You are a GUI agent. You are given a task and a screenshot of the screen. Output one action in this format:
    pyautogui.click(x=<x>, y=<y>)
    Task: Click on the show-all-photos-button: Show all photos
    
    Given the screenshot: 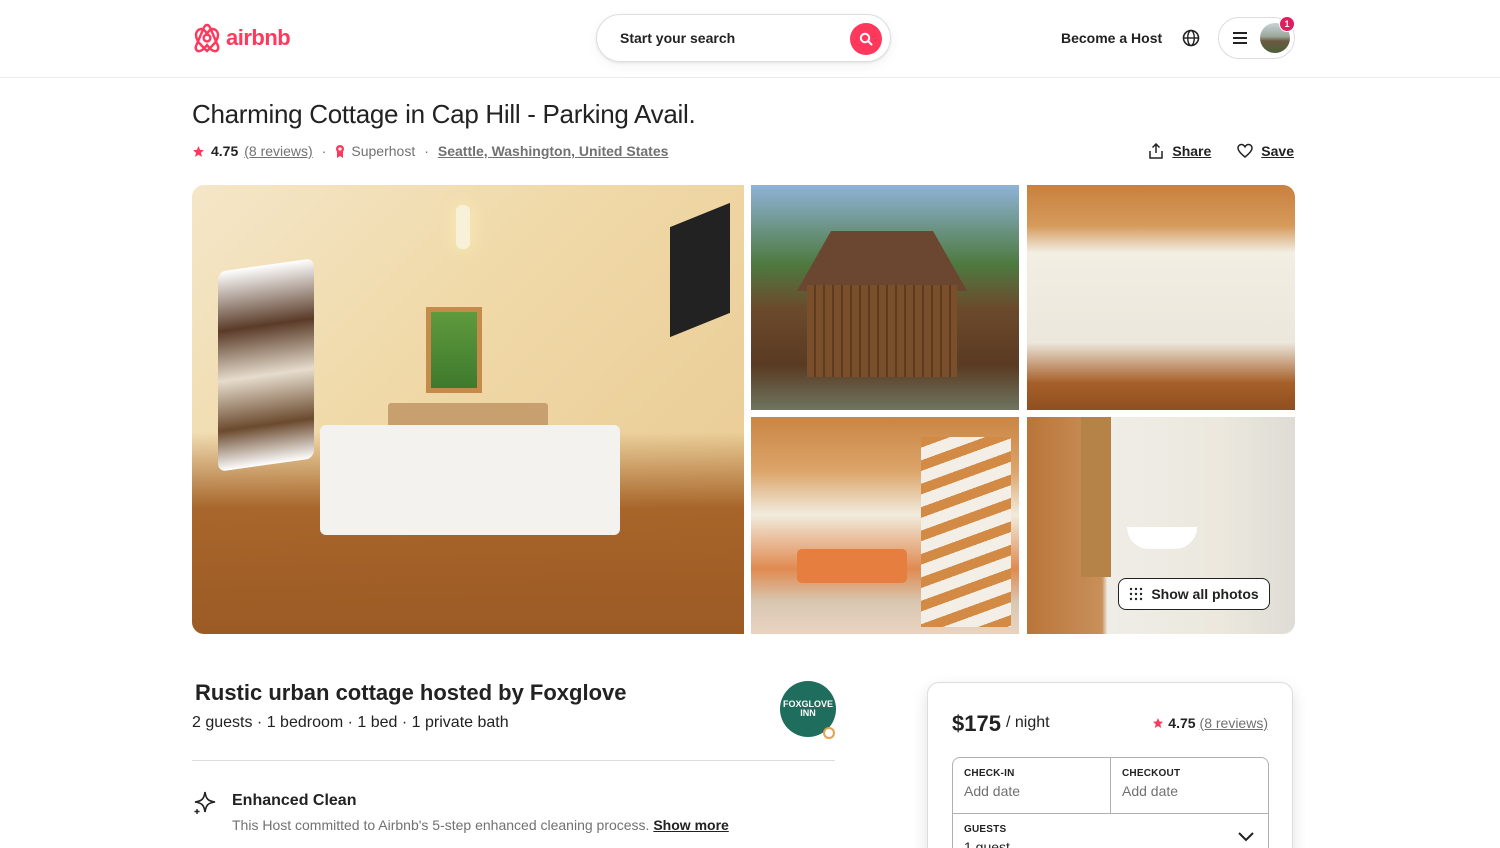 What is the action you would take?
    pyautogui.click(x=1194, y=594)
    